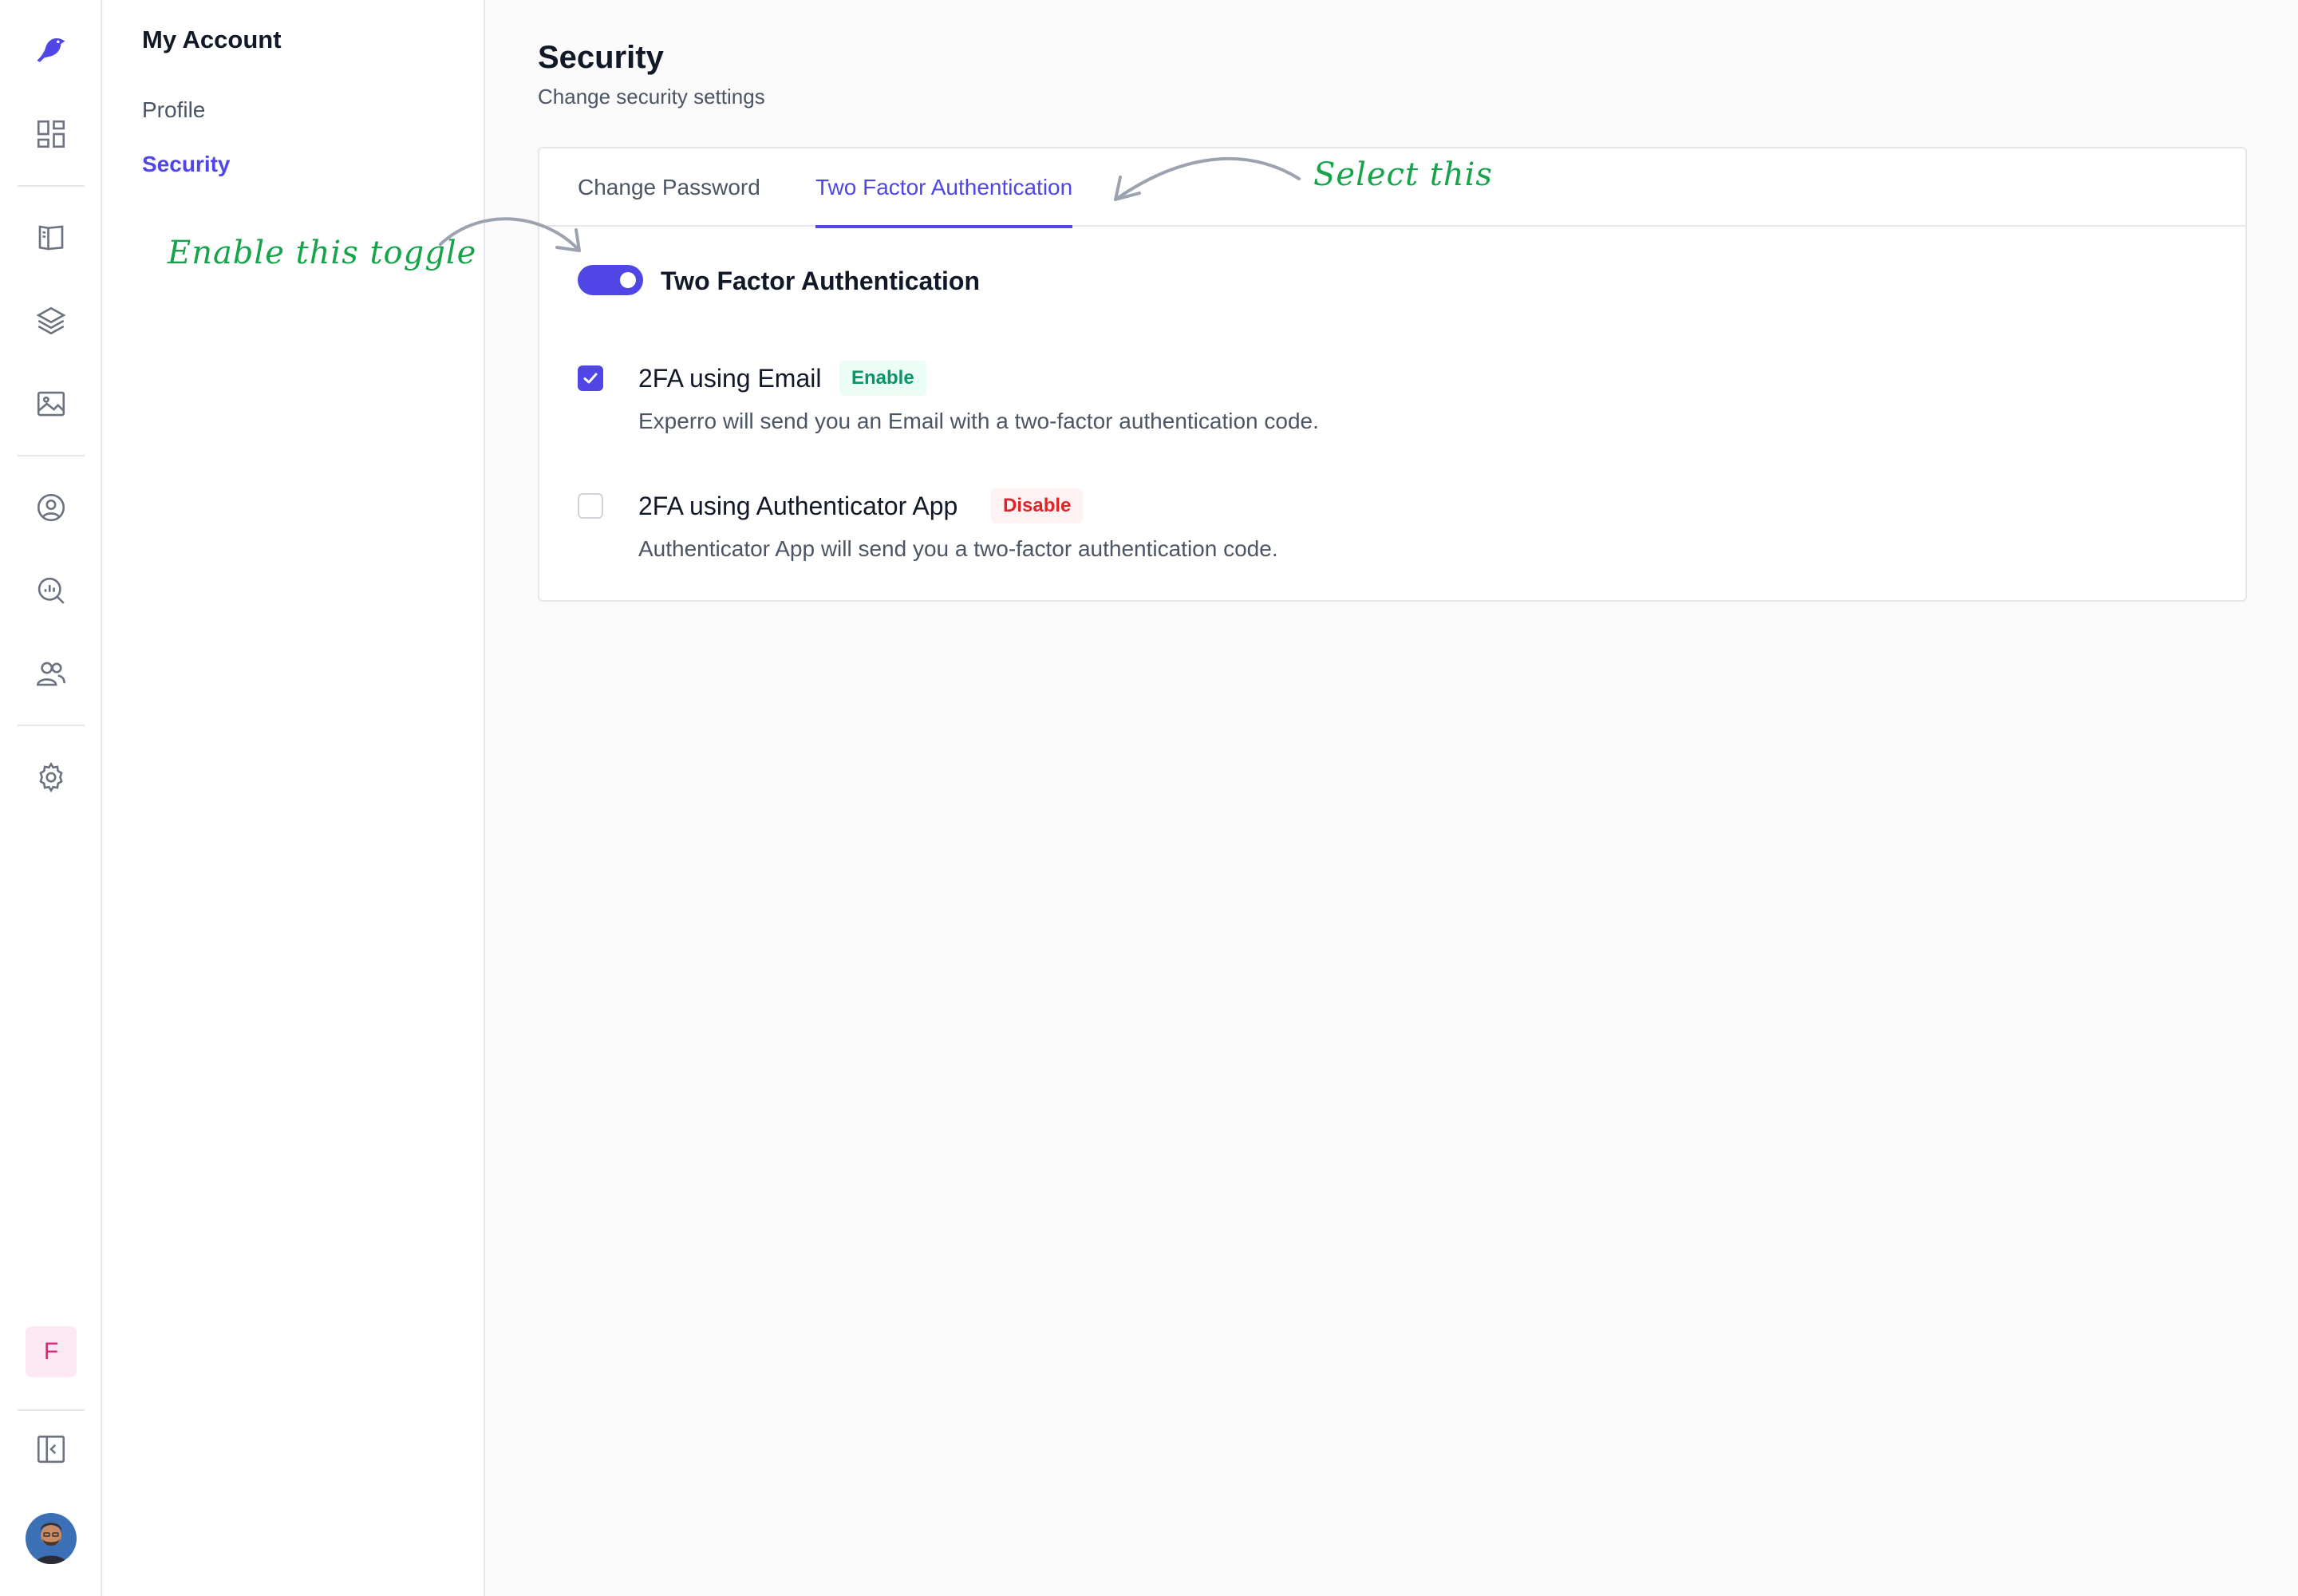  I want to click on email-2fa-checkbox, so click(591, 378).